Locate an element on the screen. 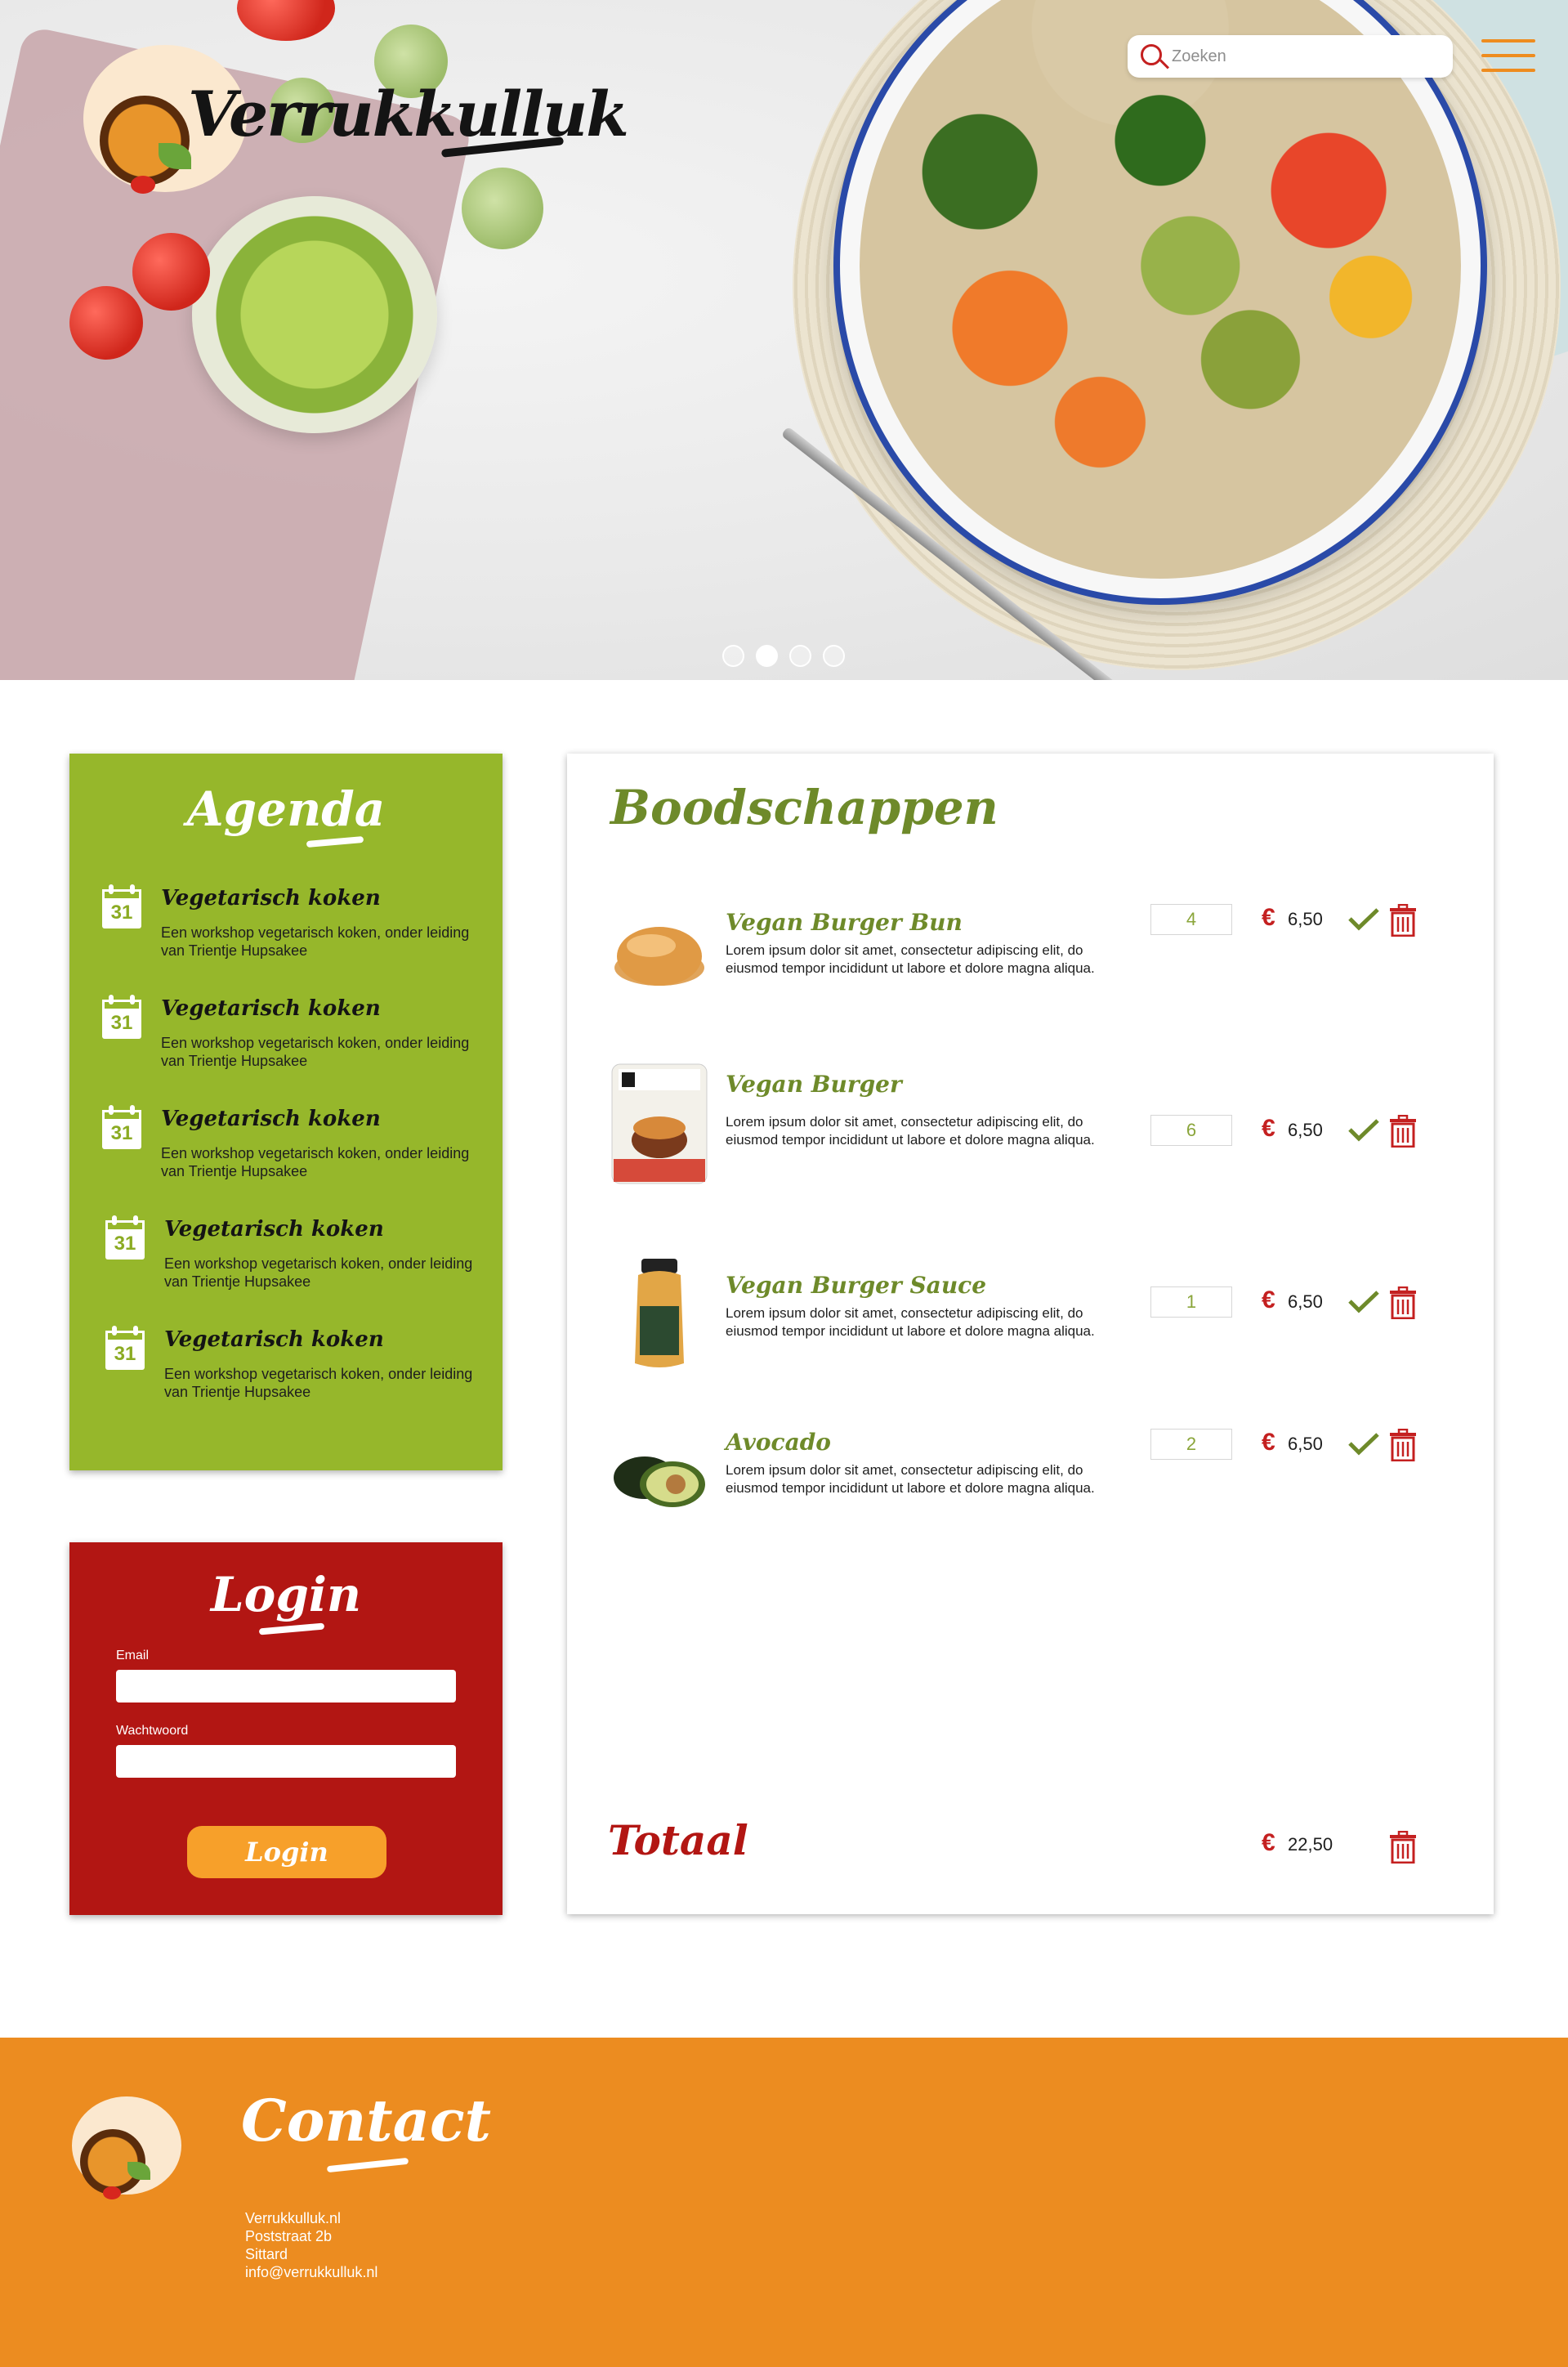  contact-website: Verrukkulluk.nl is located at coordinates (311, 2218).